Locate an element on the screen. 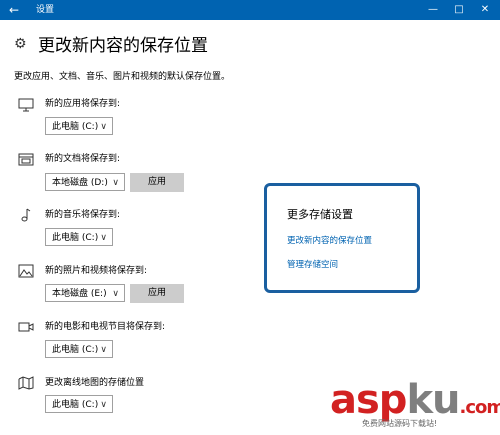 This screenshot has width=500, height=435. documents-drive-value: 本地磁盘 (D:) is located at coordinates (80, 183).